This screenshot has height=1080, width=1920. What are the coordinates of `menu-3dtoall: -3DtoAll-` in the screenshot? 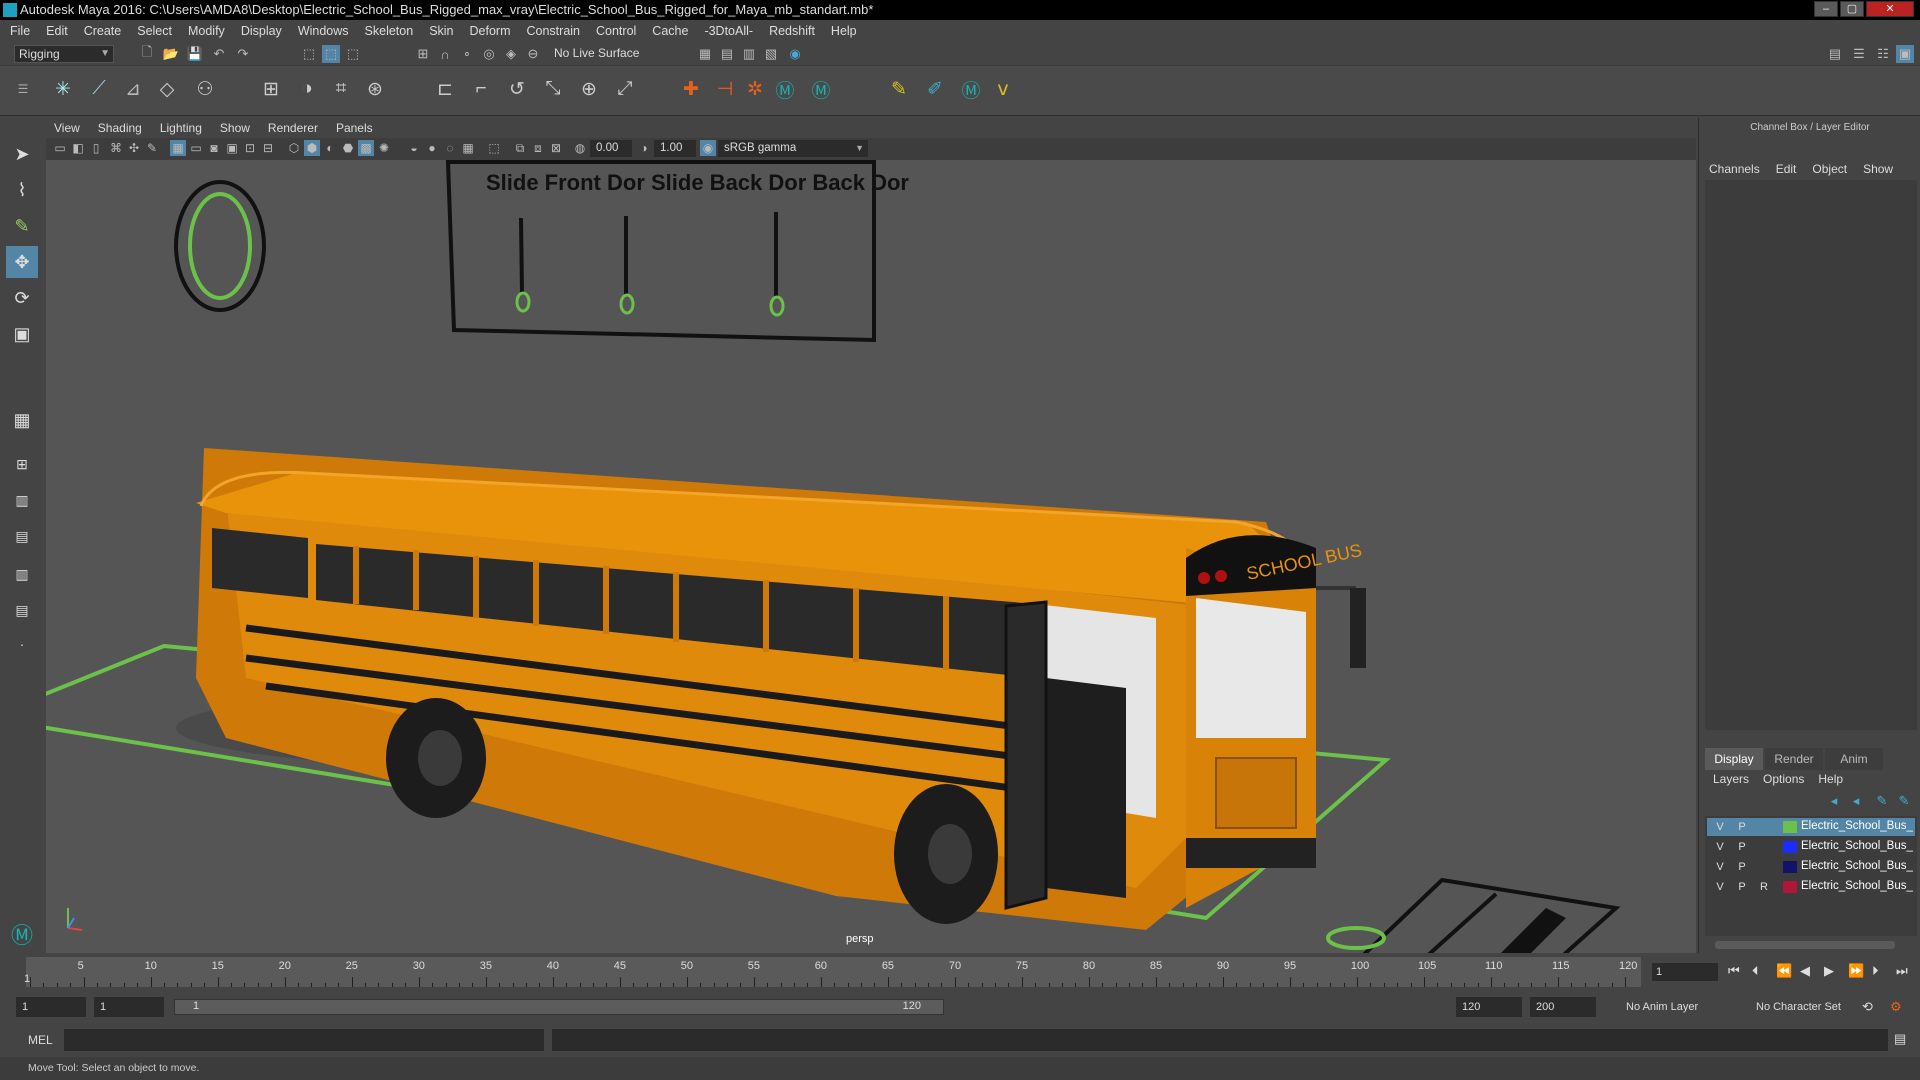 It's located at (728, 31).